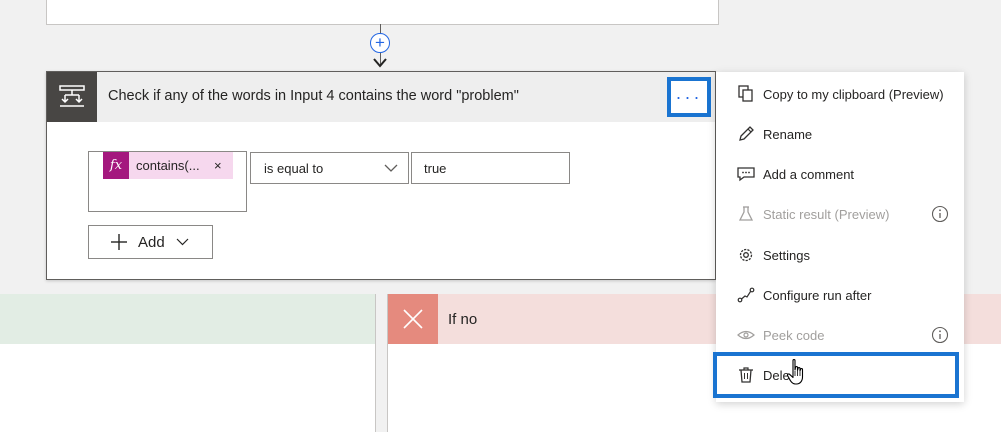 The width and height of the screenshot is (1001, 432). What do you see at coordinates (119, 242) in the screenshot?
I see `plus-icon` at bounding box center [119, 242].